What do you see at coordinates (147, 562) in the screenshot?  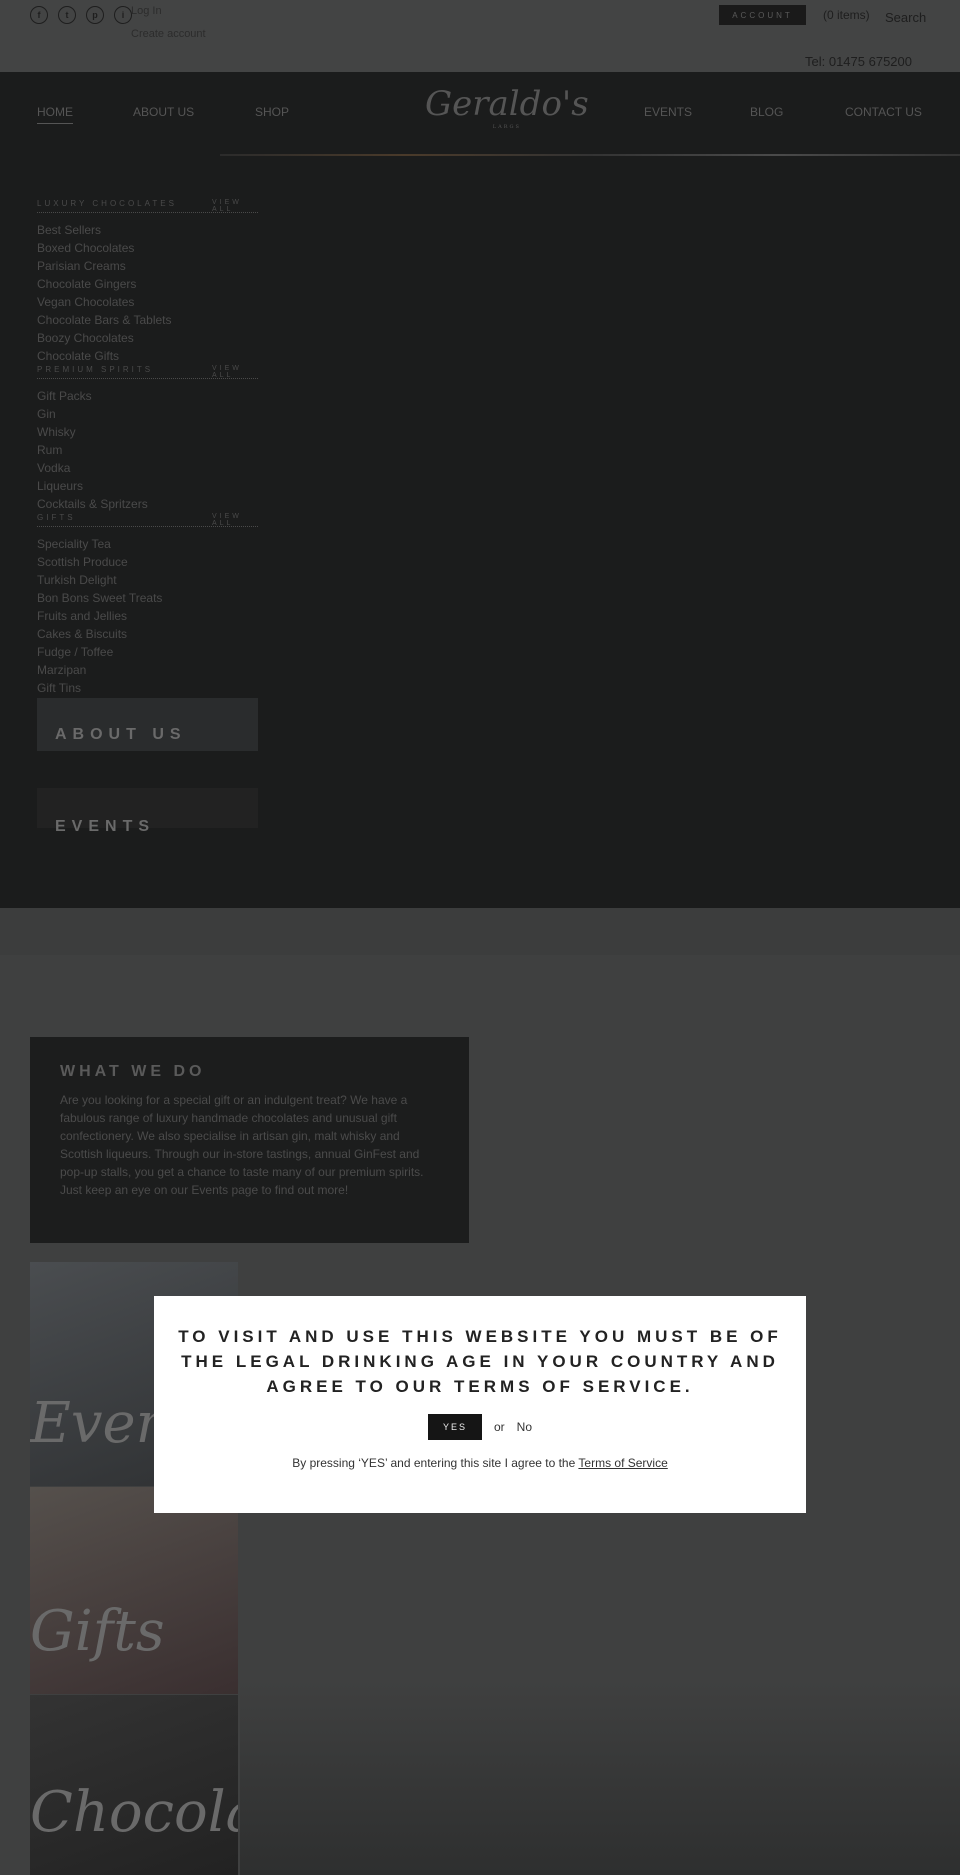 I see `menu-item: Scottish Produce` at bounding box center [147, 562].